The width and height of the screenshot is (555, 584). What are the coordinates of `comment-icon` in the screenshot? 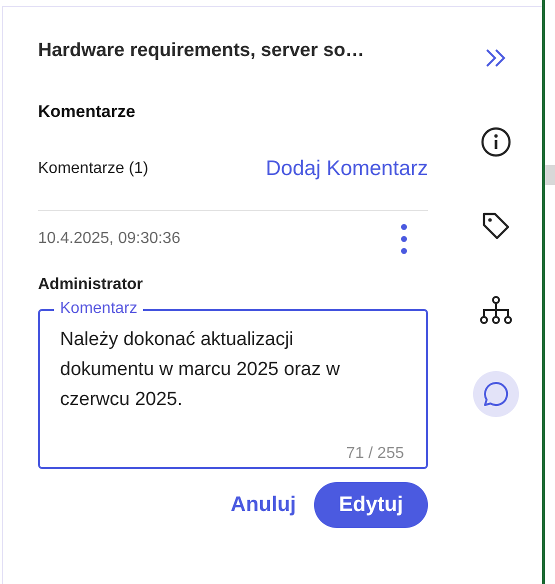 It's located at (496, 394).